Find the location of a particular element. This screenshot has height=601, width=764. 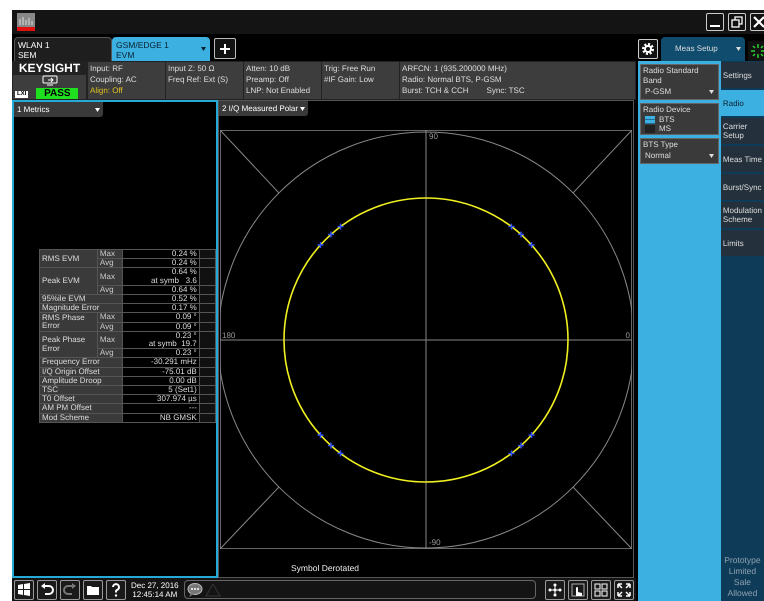

setting-label: Radio Standard Band is located at coordinates (671, 76).